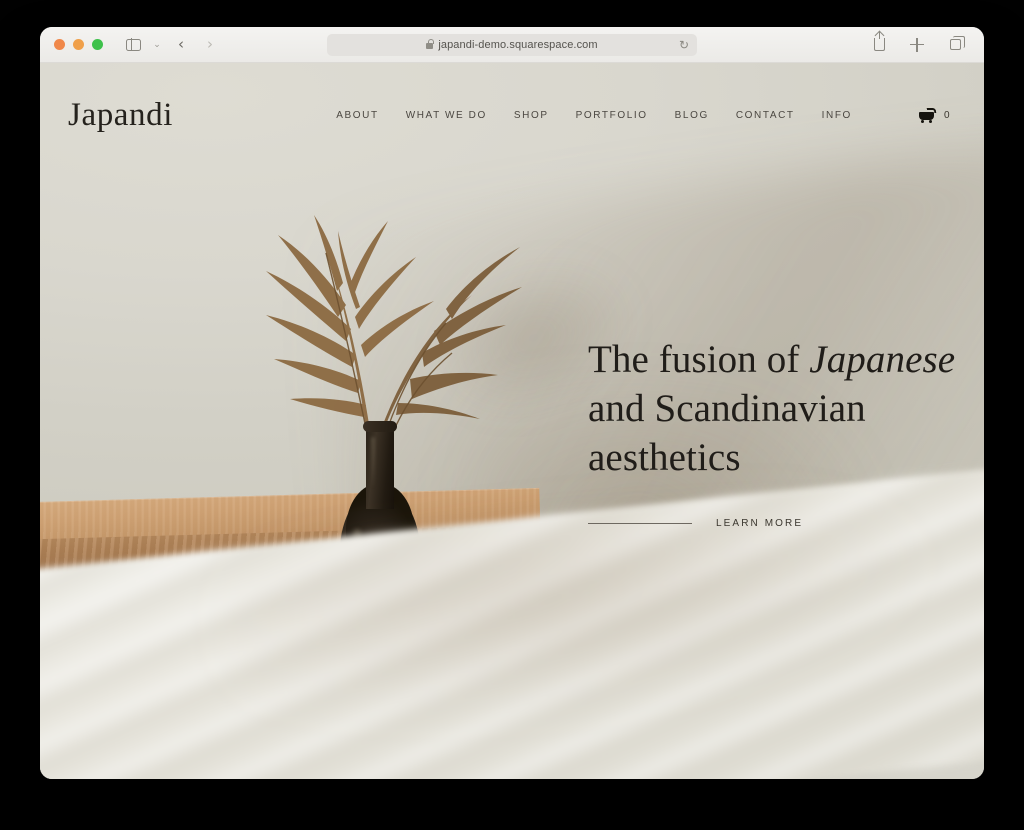 The width and height of the screenshot is (1024, 830). I want to click on tab-overview-button, so click(955, 45).